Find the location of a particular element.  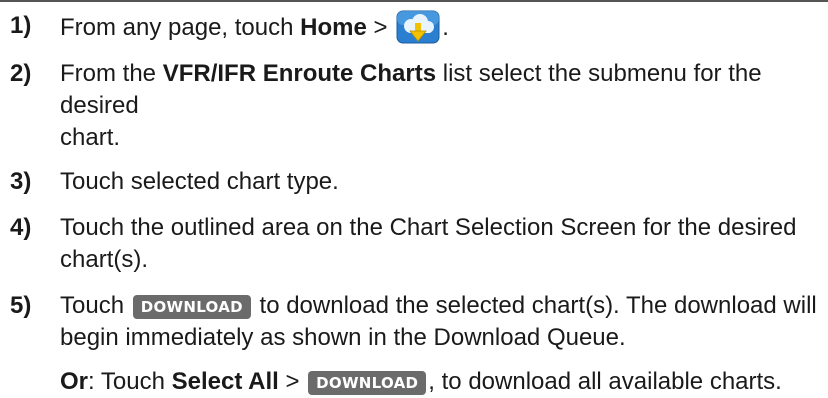

step-number: 3) is located at coordinates (21, 181).